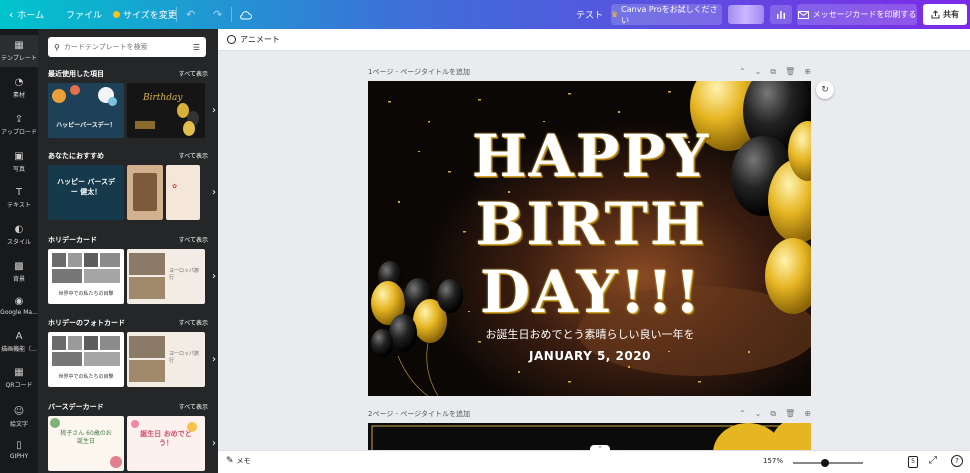  I want to click on zoom-slider, so click(828, 463).